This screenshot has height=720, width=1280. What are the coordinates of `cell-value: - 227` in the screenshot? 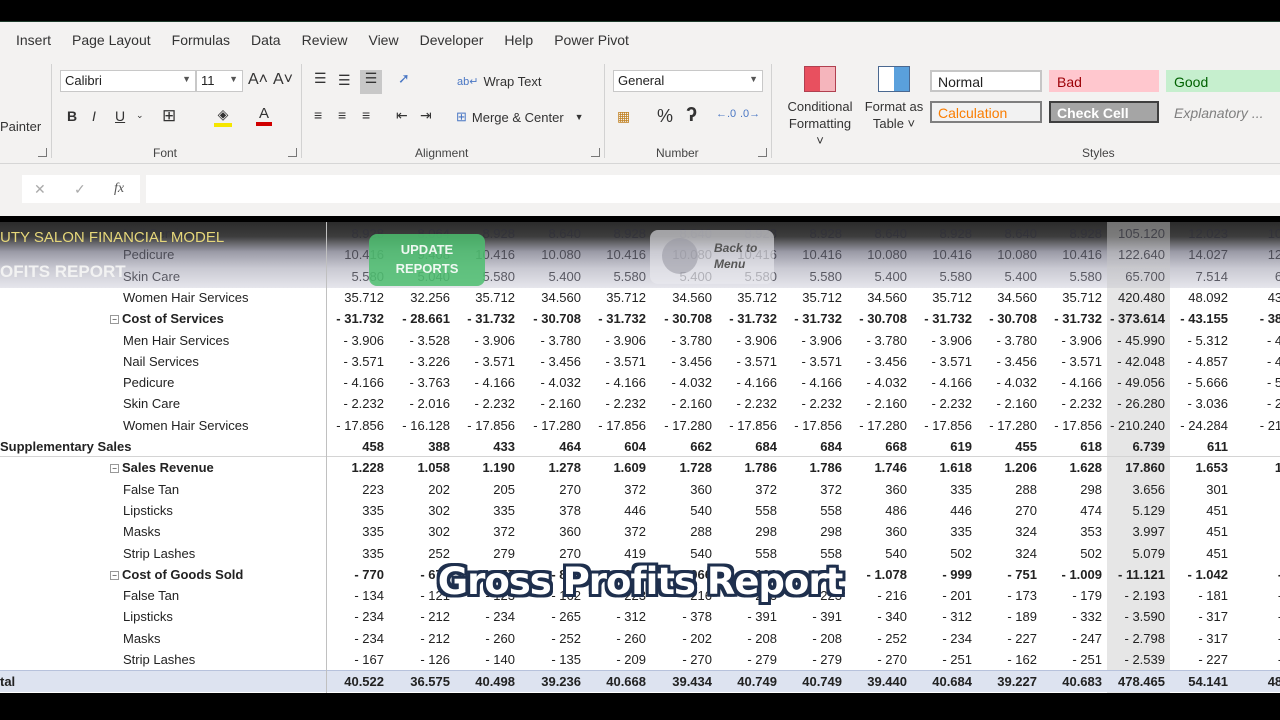 It's located at (1004, 638).